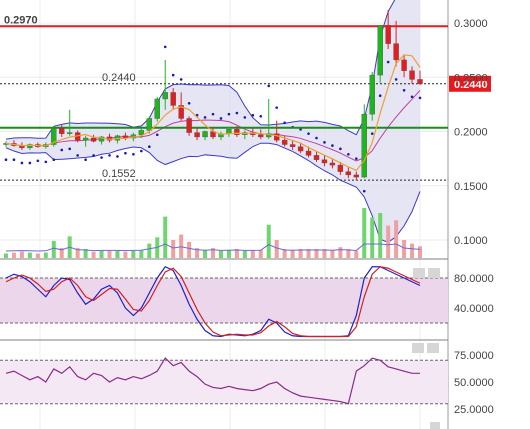  I want to click on price-tick: 0.1000, so click(471, 241).